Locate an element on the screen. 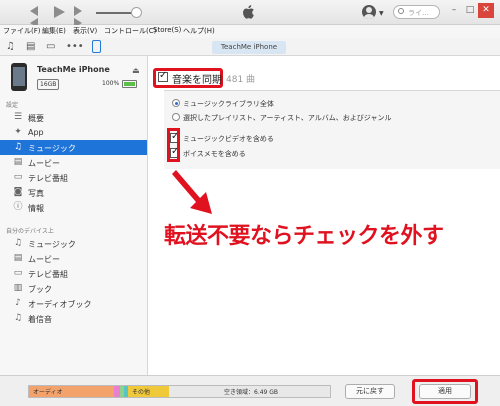  device-tab: TeachMe iPhone is located at coordinates (249, 47).